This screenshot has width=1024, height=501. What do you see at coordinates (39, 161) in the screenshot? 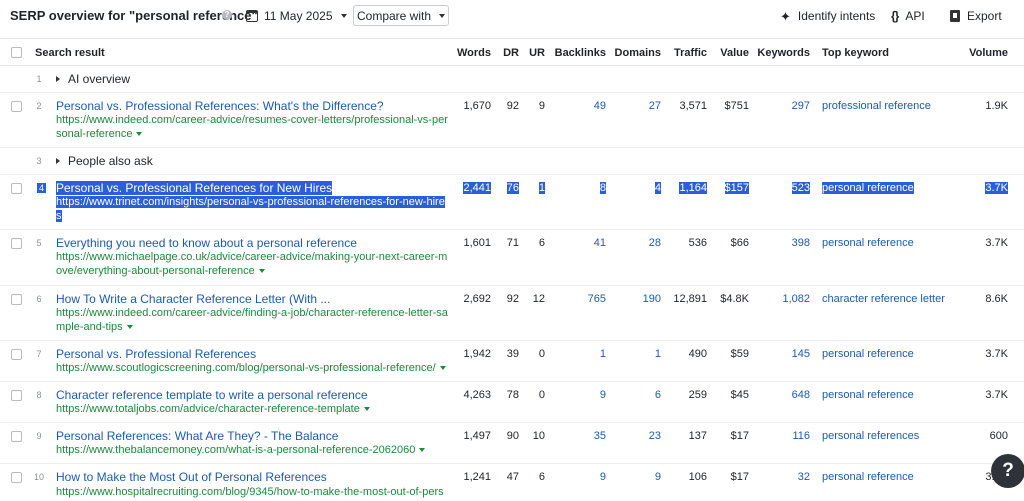
I see `row-number: 3` at bounding box center [39, 161].